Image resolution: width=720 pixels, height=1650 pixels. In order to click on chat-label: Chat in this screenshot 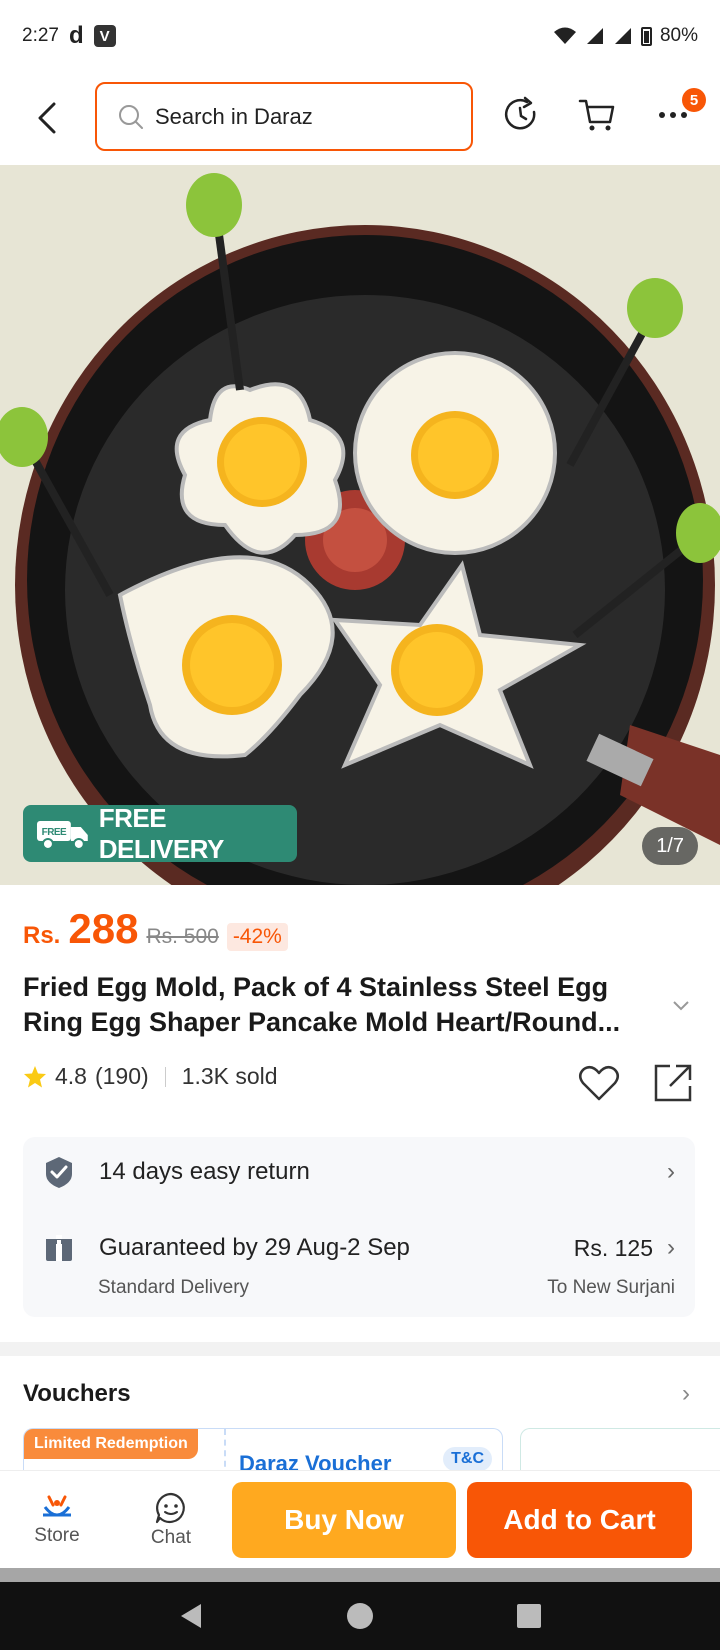, I will do `click(171, 1537)`.